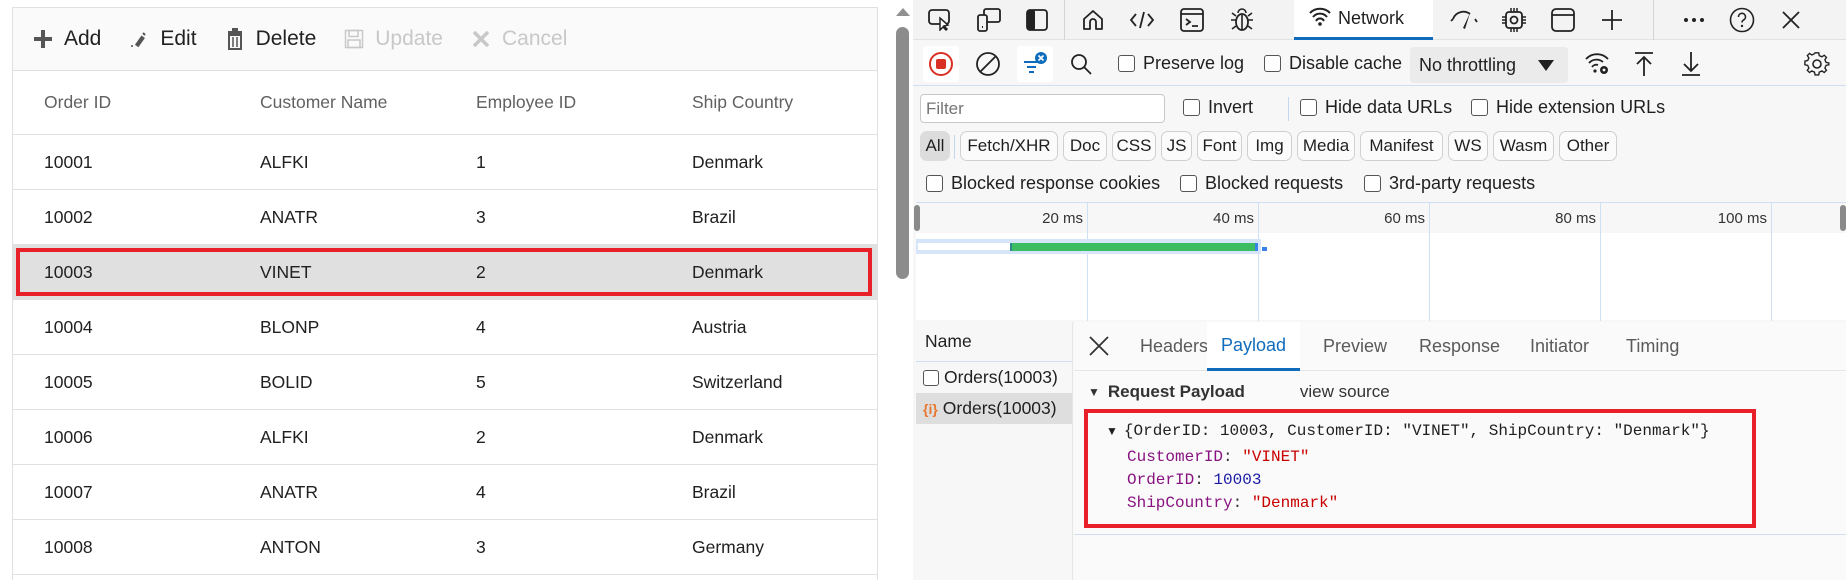 The height and width of the screenshot is (580, 1846). Describe the element at coordinates (1459, 346) in the screenshot. I see `tab-response: Response` at that location.